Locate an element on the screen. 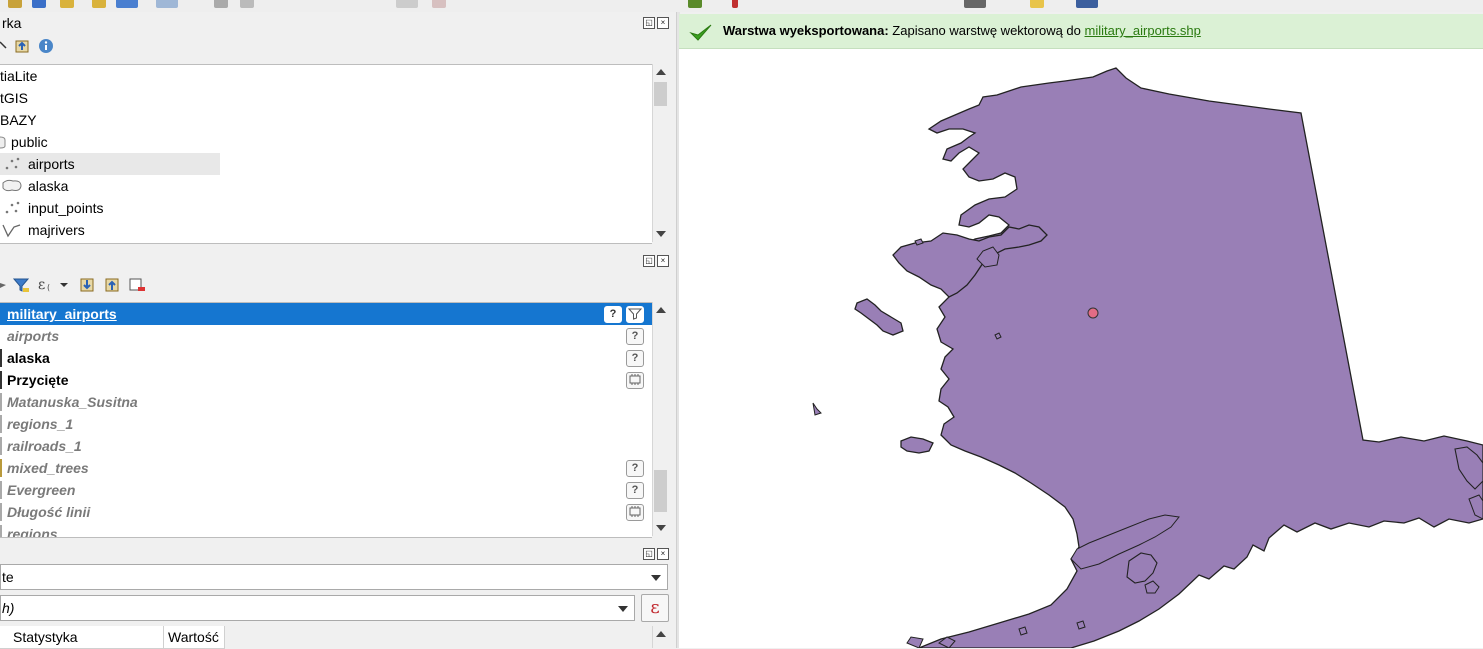  layer-label: Matanuska_Susitna is located at coordinates (72, 402).